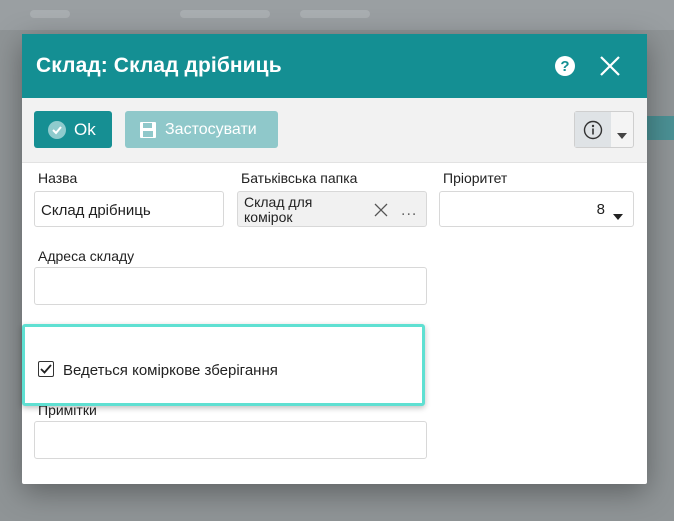 The image size is (674, 521). I want to click on priority-value: 8, so click(600, 209).